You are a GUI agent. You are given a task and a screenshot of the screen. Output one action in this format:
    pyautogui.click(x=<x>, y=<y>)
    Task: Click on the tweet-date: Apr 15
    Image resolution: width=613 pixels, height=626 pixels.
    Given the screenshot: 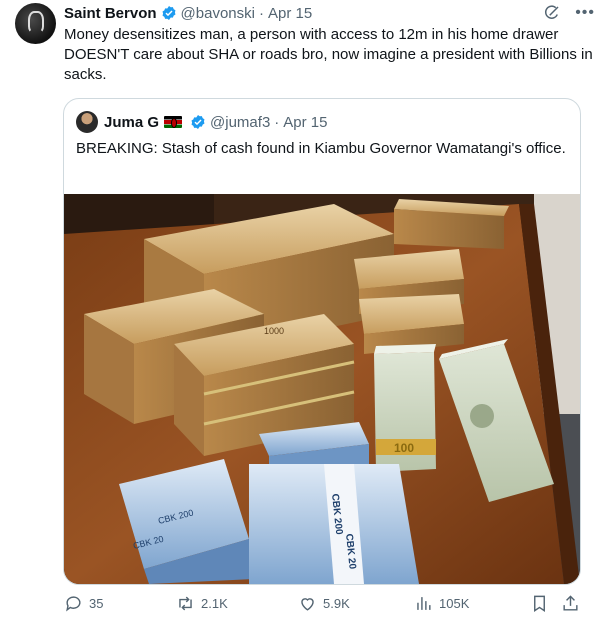 What is the action you would take?
    pyautogui.click(x=290, y=13)
    